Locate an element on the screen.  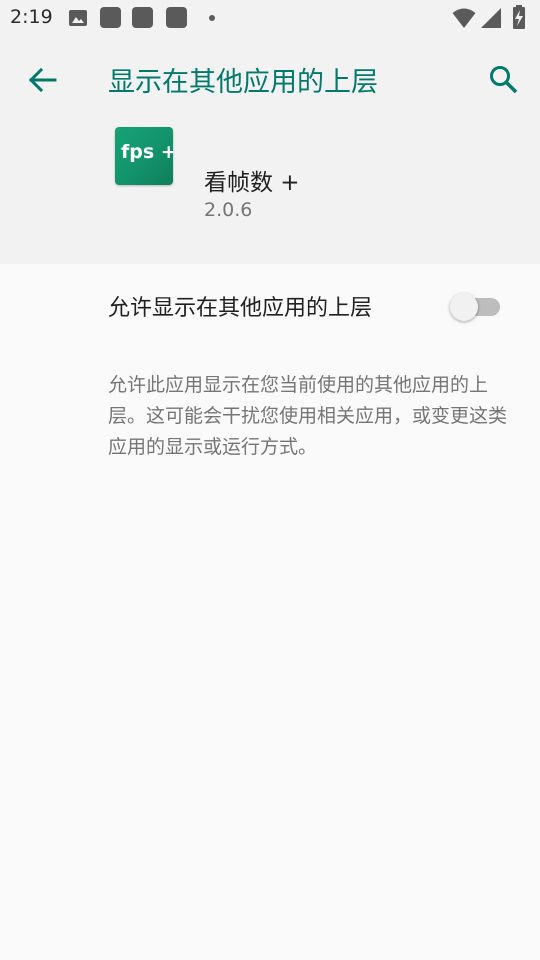
battery-charging-icon is located at coordinates (519, 17).